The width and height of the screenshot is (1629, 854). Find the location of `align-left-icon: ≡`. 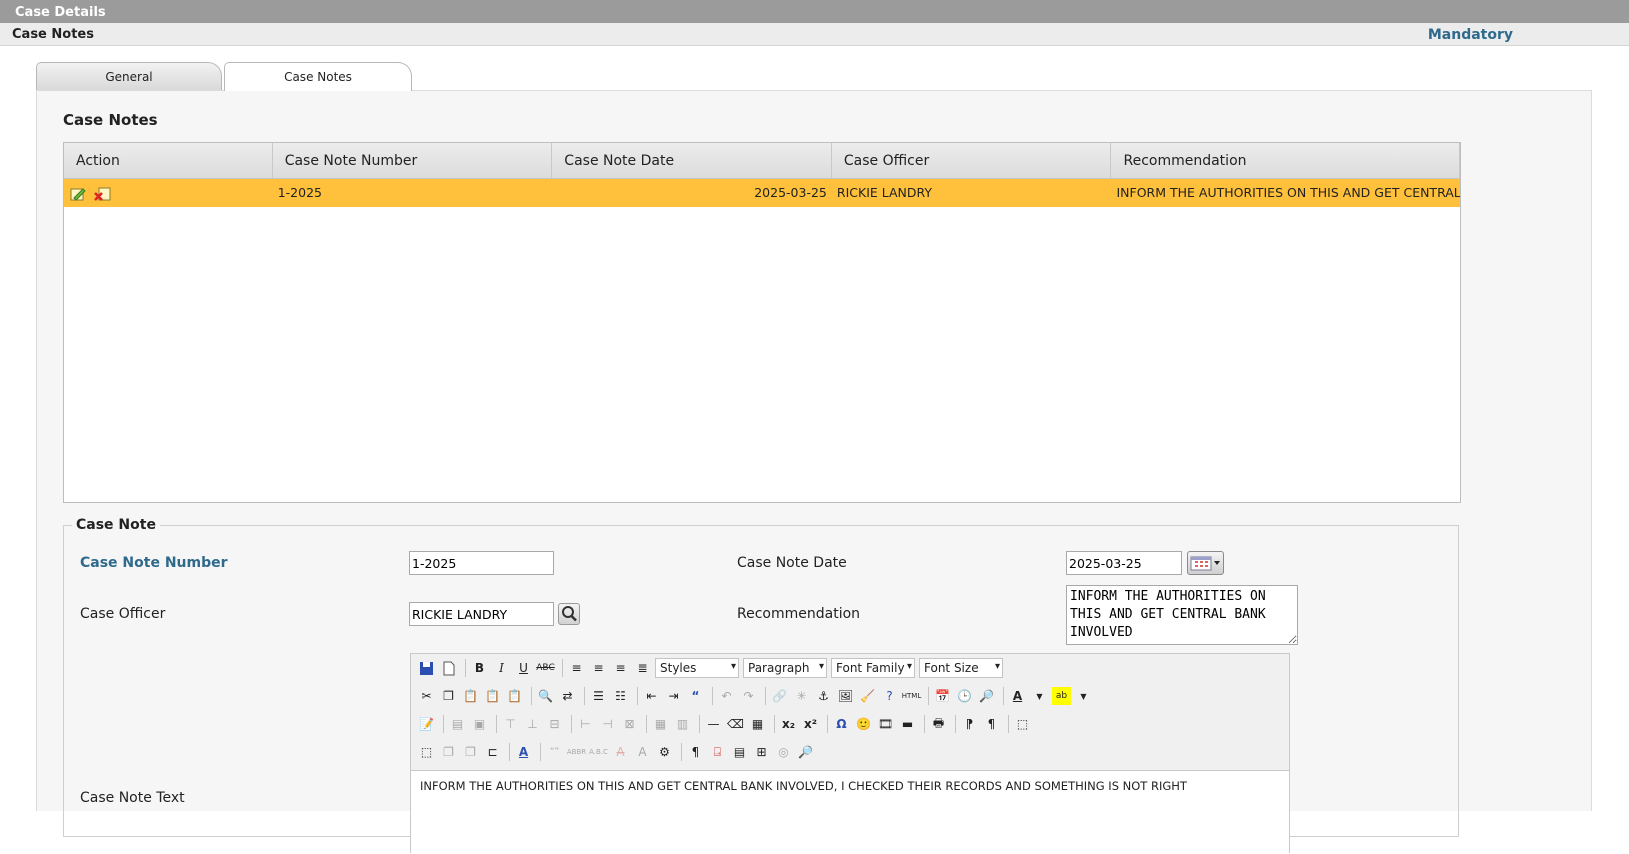

align-left-icon: ≡ is located at coordinates (576, 668).